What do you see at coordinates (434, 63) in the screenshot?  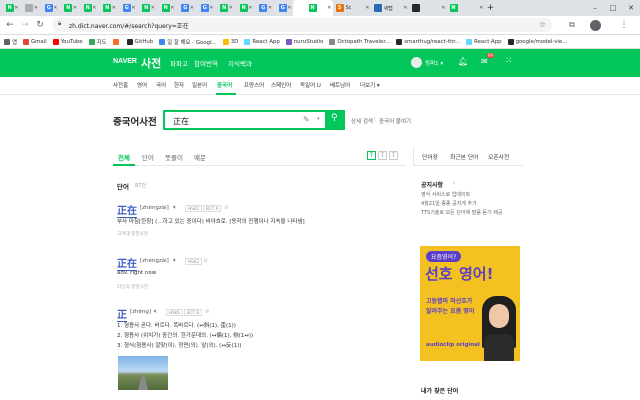 I see `user-menu: 링퍼1 ▾` at bounding box center [434, 63].